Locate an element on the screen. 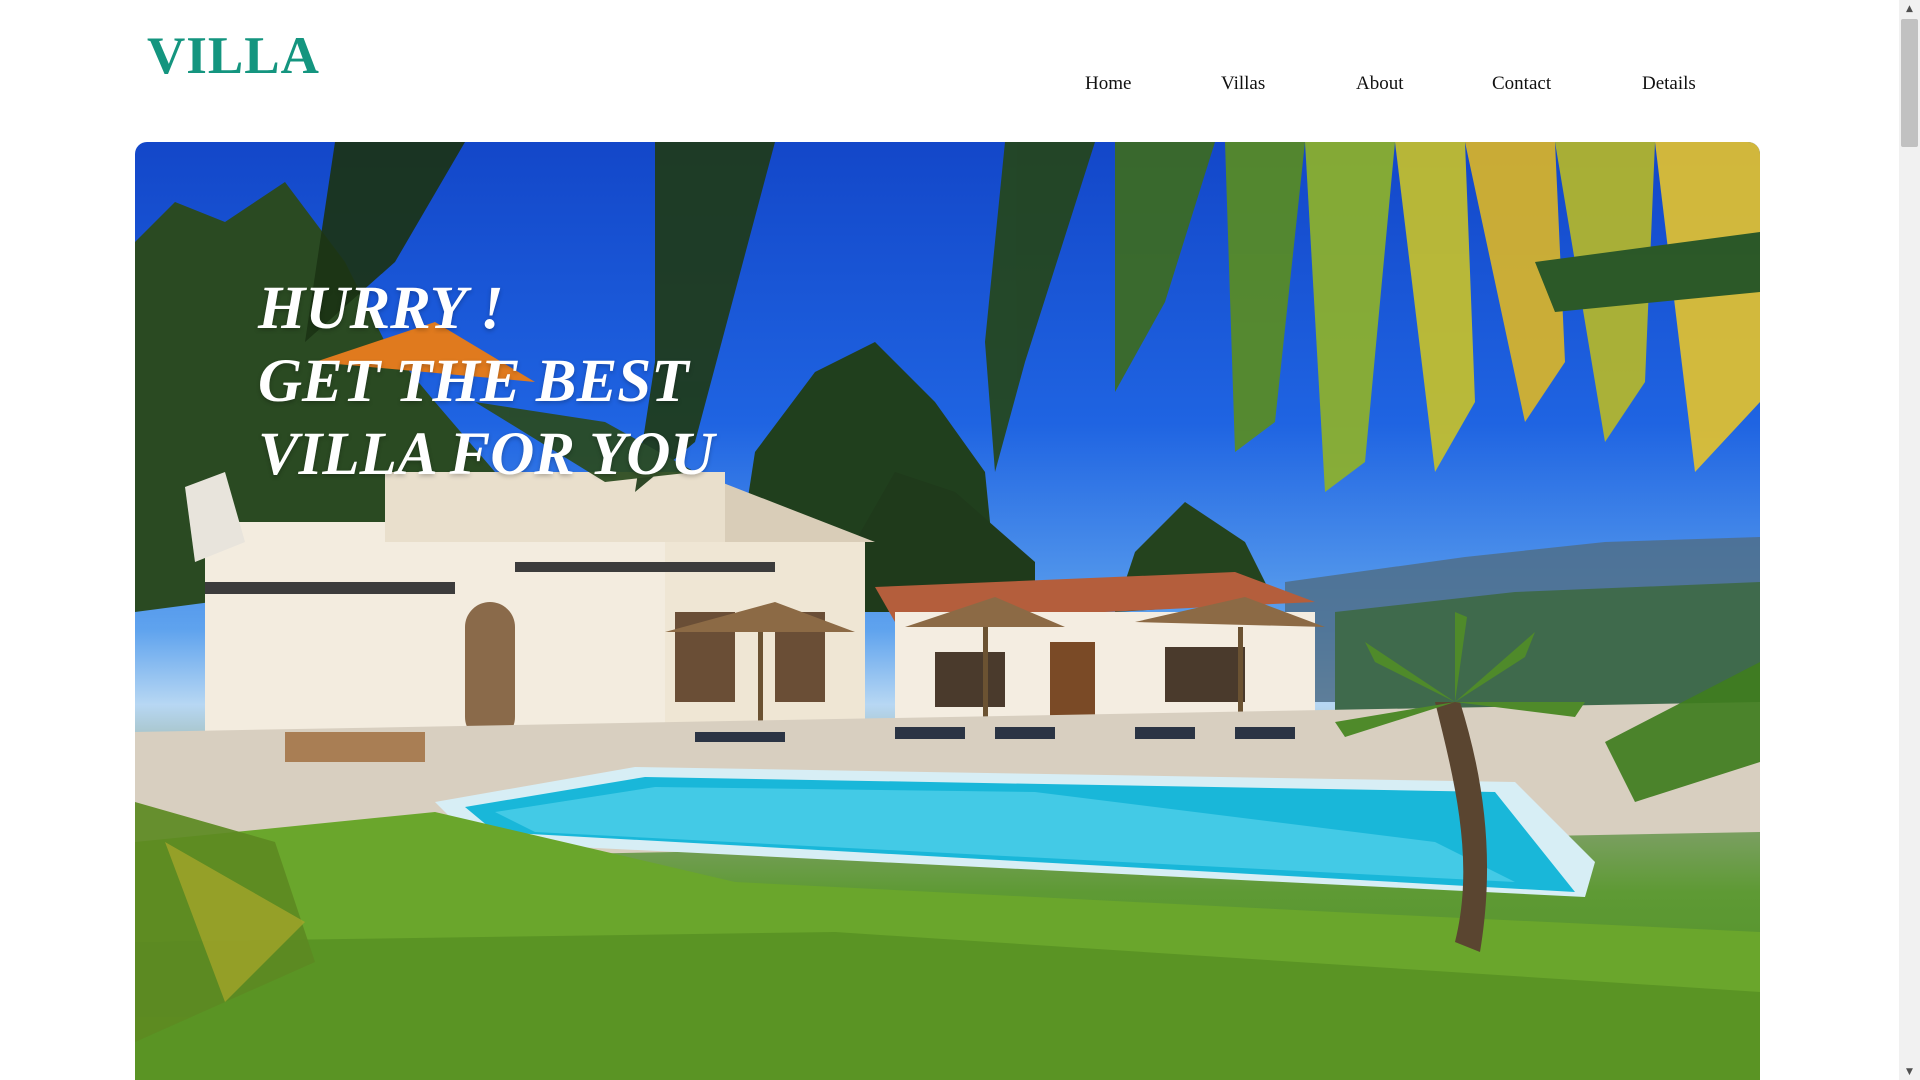  nav-details-link: Details is located at coordinates (1669, 83).